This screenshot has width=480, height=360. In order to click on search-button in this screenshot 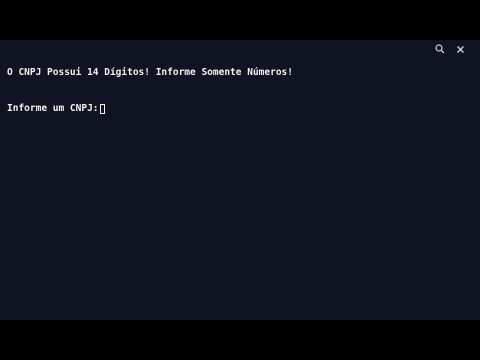, I will do `click(440, 49)`.